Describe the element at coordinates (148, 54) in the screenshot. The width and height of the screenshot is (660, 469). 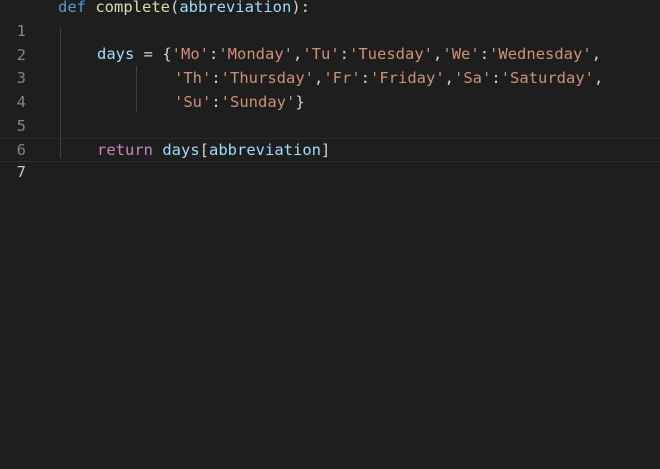
I see `operator: =` at that location.